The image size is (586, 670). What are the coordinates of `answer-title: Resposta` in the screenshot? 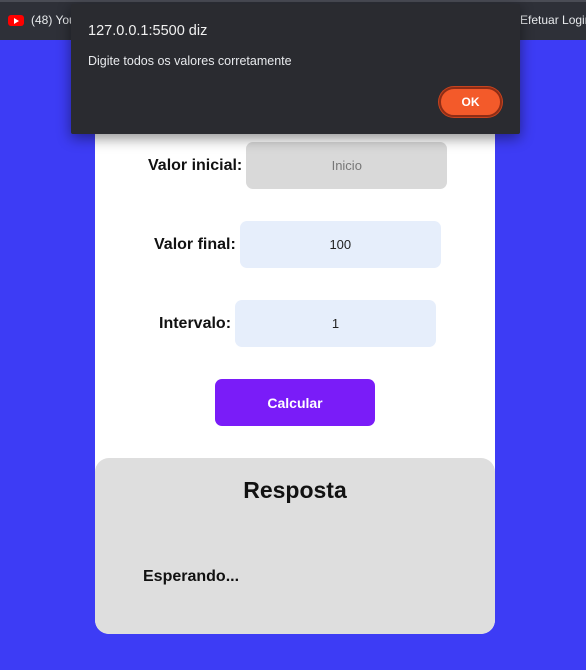 It's located at (295, 490).